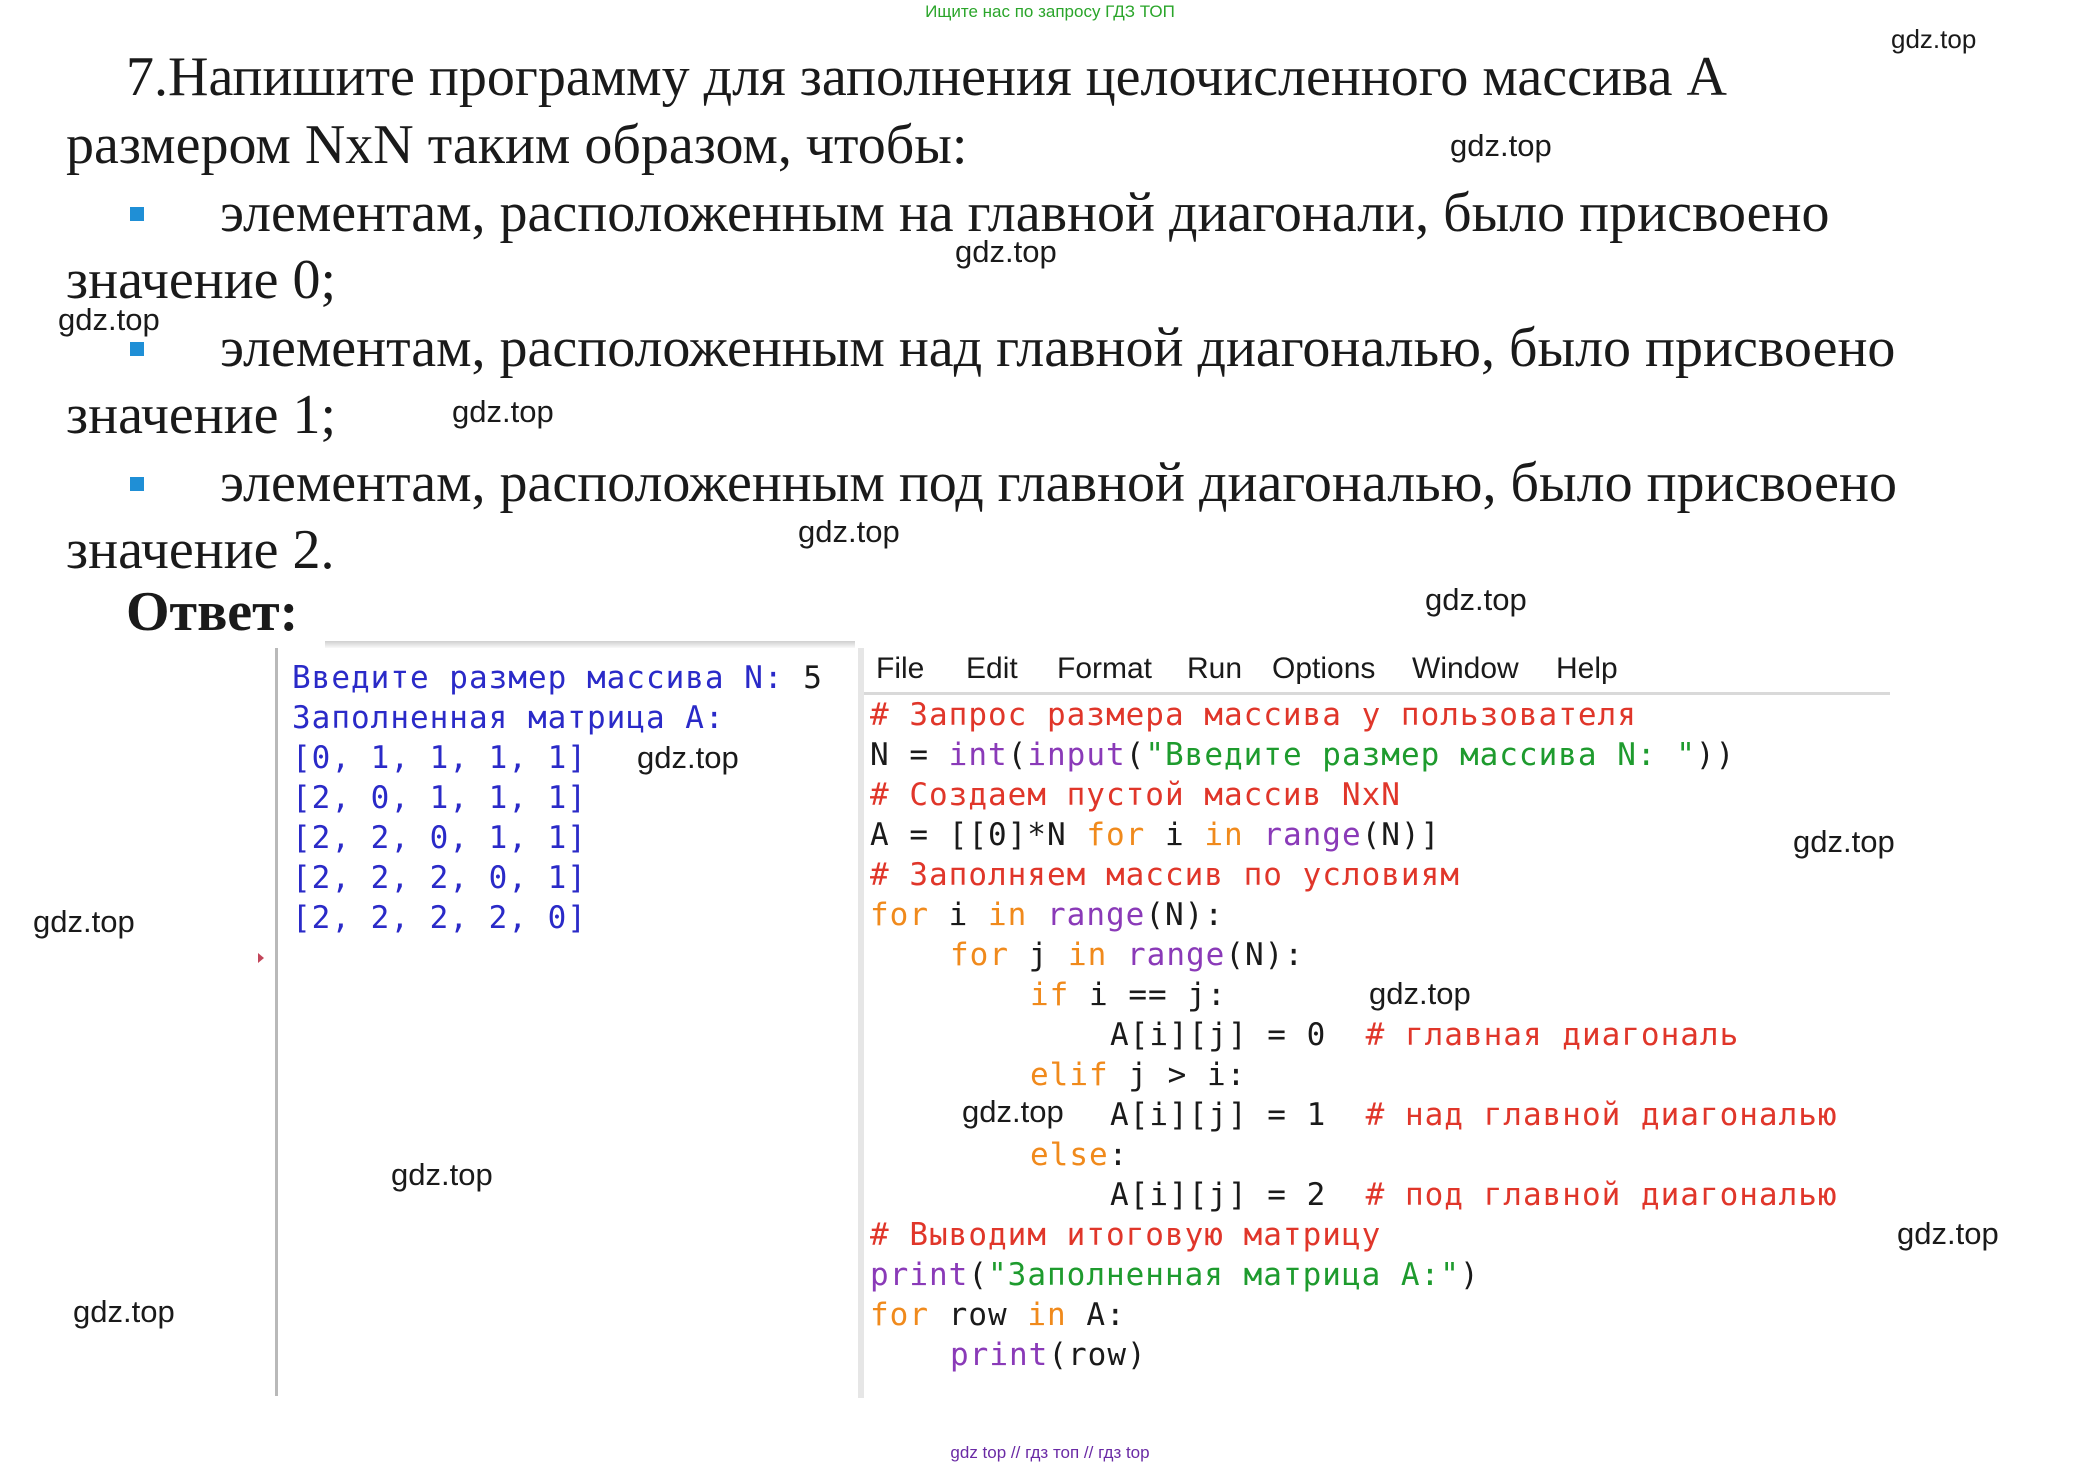 Image resolution: width=2100 pixels, height=1463 pixels. What do you see at coordinates (1050, 11) in the screenshot?
I see `top-banner: Ищите нас по запросу ГДЗ ТОП` at bounding box center [1050, 11].